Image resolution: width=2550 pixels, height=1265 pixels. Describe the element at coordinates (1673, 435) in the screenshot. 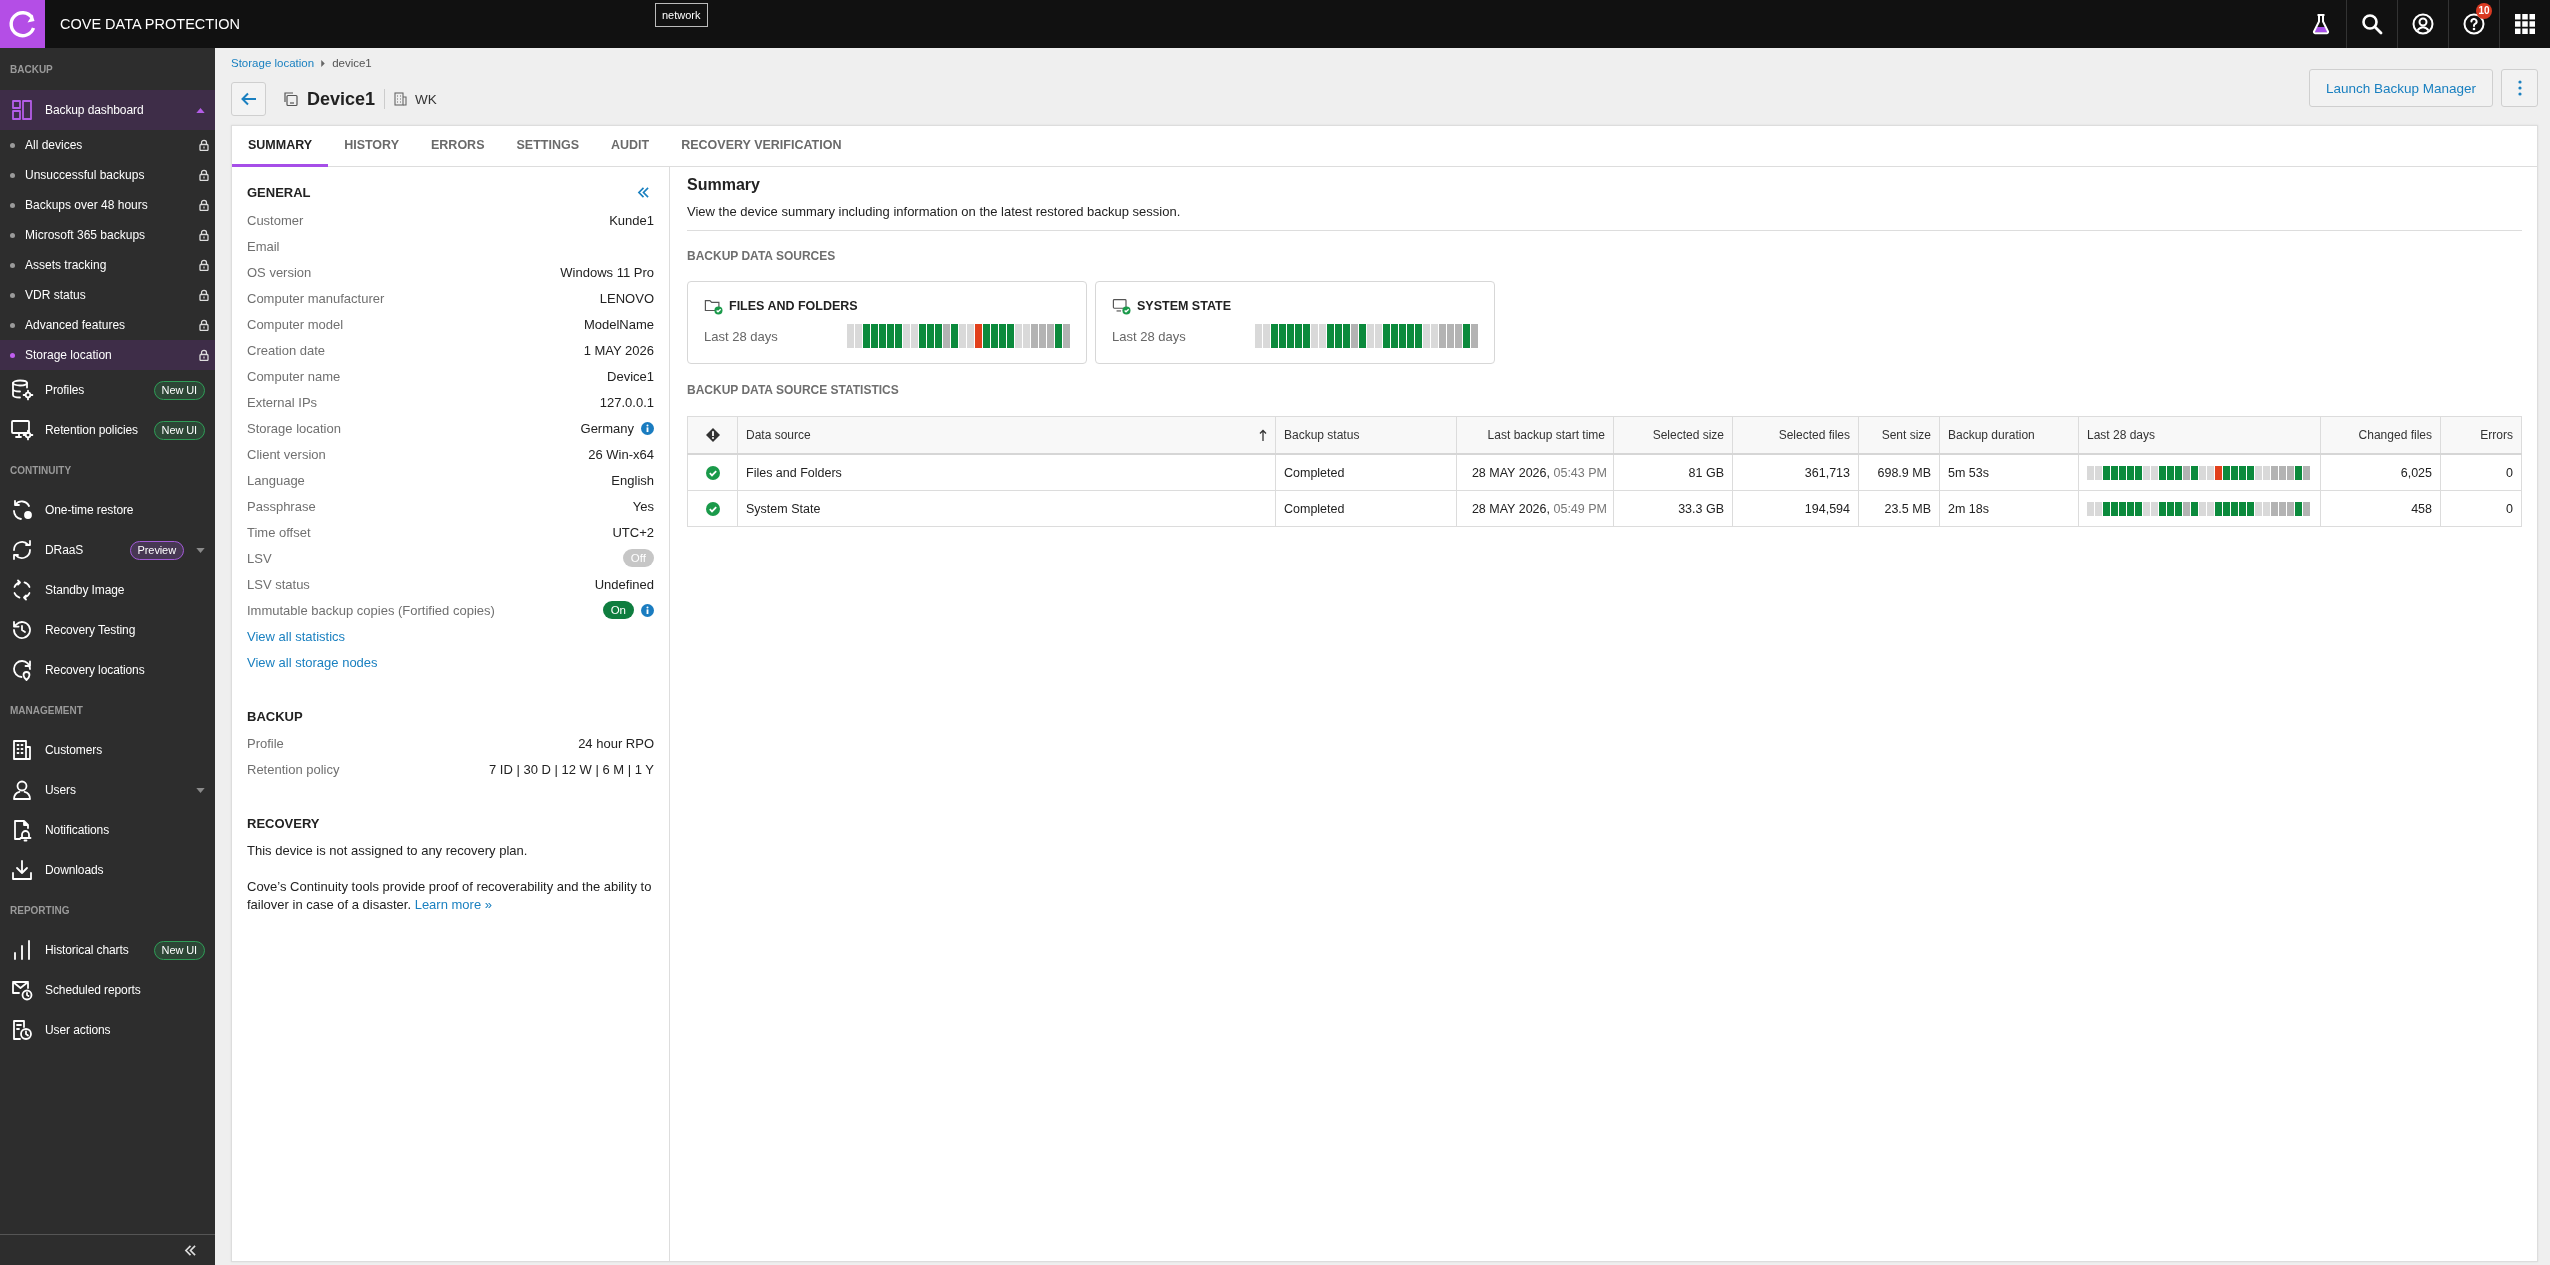

I see `column-header: Selected size` at that location.